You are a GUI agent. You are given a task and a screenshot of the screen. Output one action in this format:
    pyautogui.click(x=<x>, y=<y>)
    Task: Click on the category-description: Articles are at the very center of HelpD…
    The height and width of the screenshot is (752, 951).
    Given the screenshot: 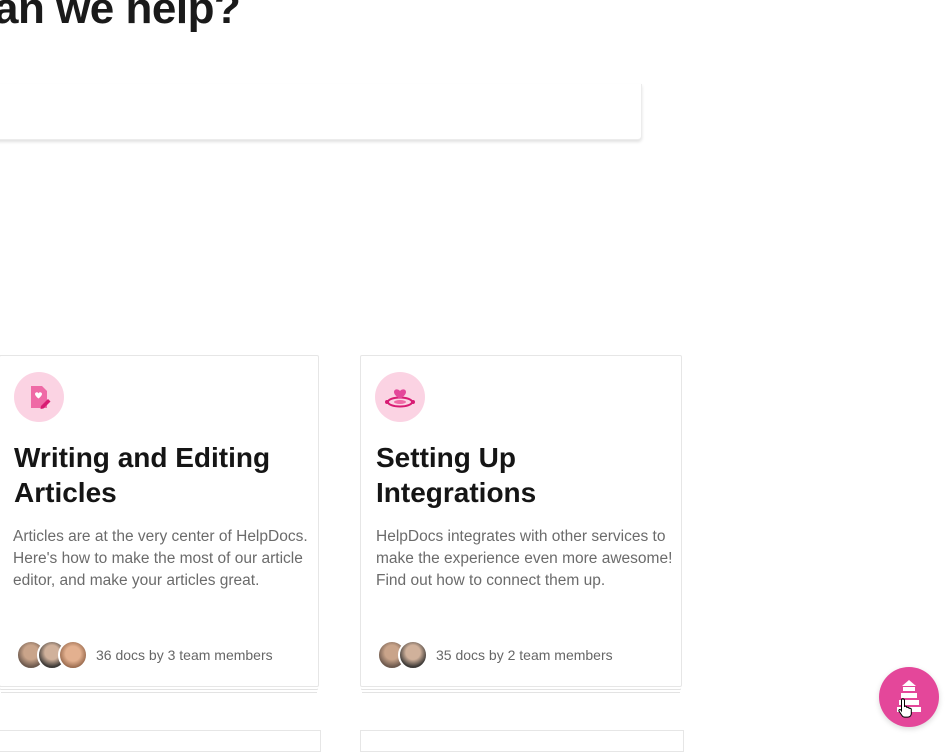 What is the action you would take?
    pyautogui.click(x=160, y=558)
    